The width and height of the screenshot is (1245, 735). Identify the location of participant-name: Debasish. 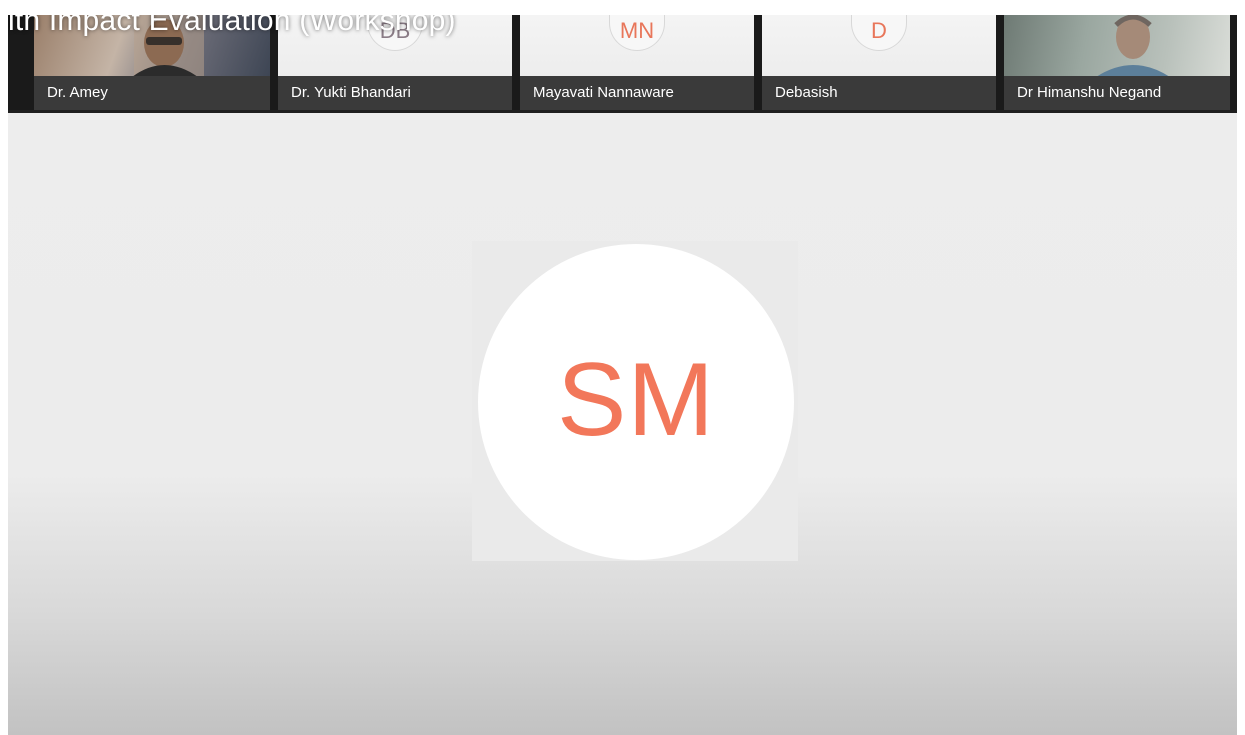
(879, 93).